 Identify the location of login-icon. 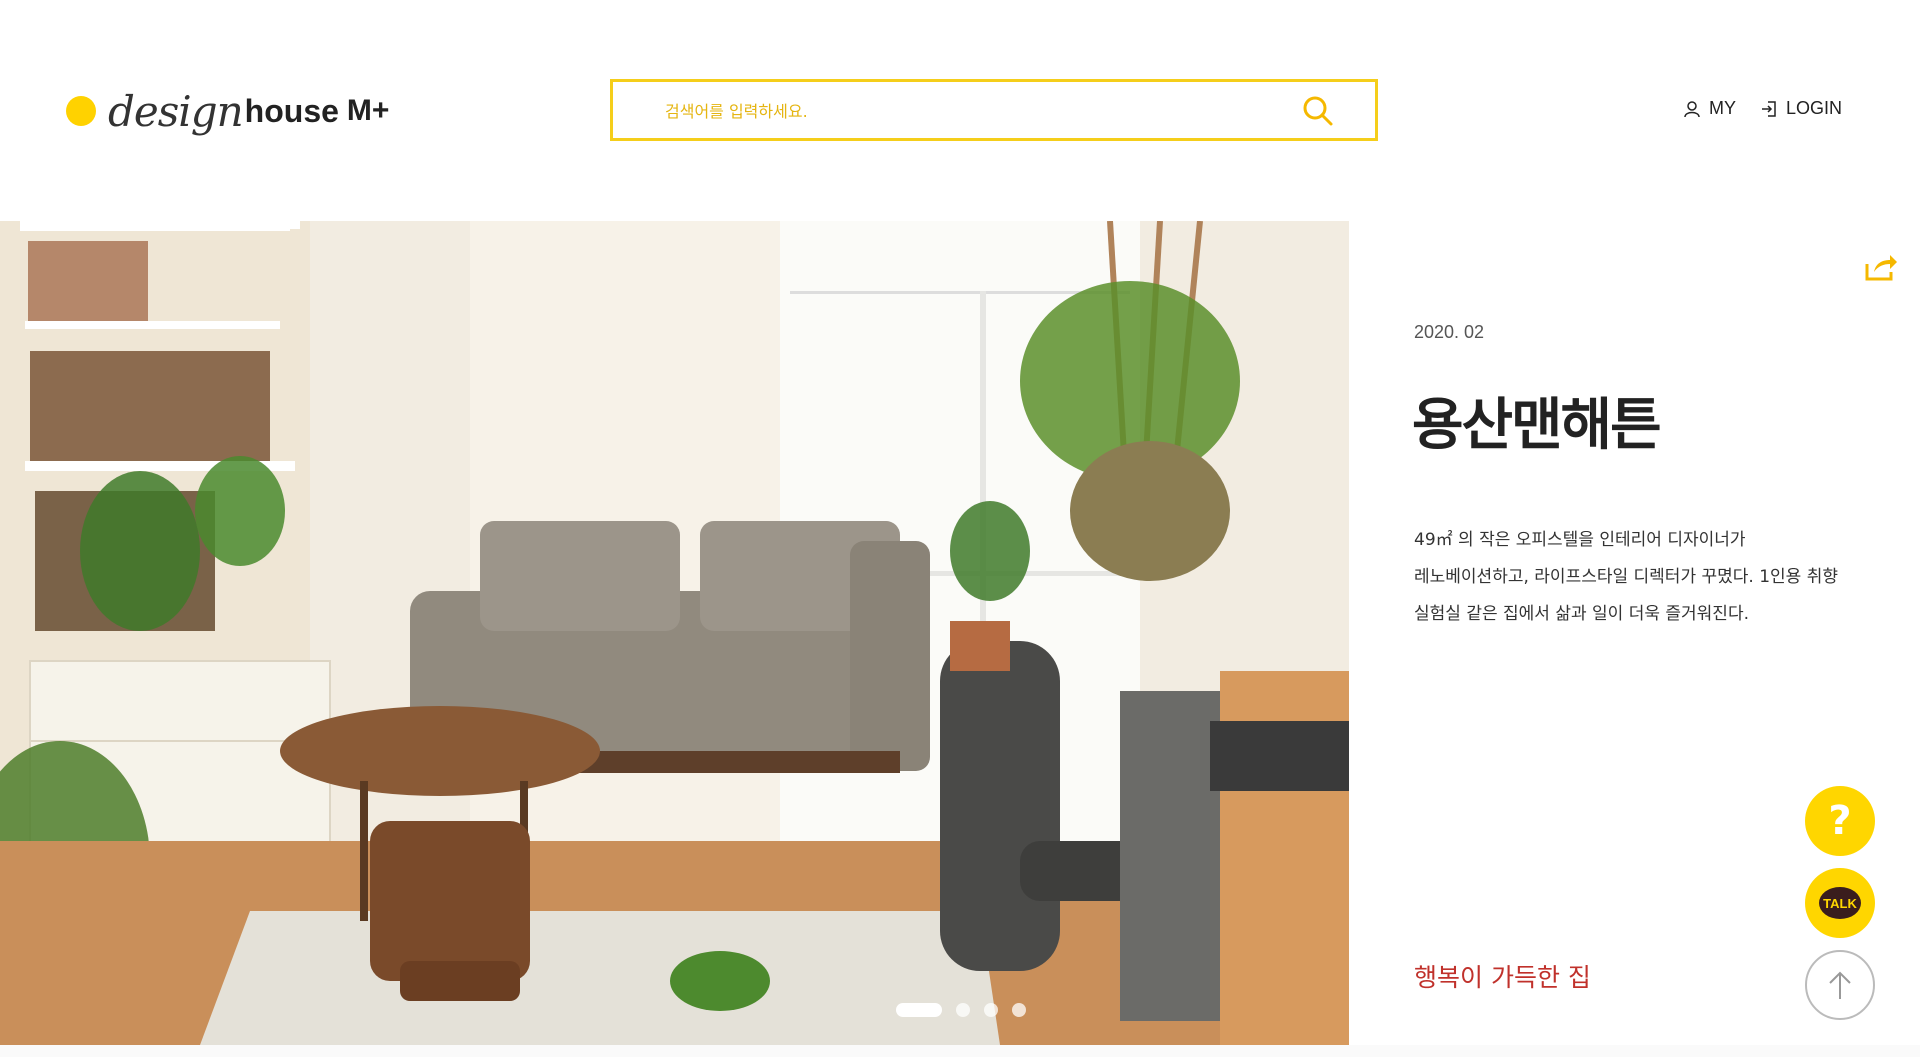
(1768, 108).